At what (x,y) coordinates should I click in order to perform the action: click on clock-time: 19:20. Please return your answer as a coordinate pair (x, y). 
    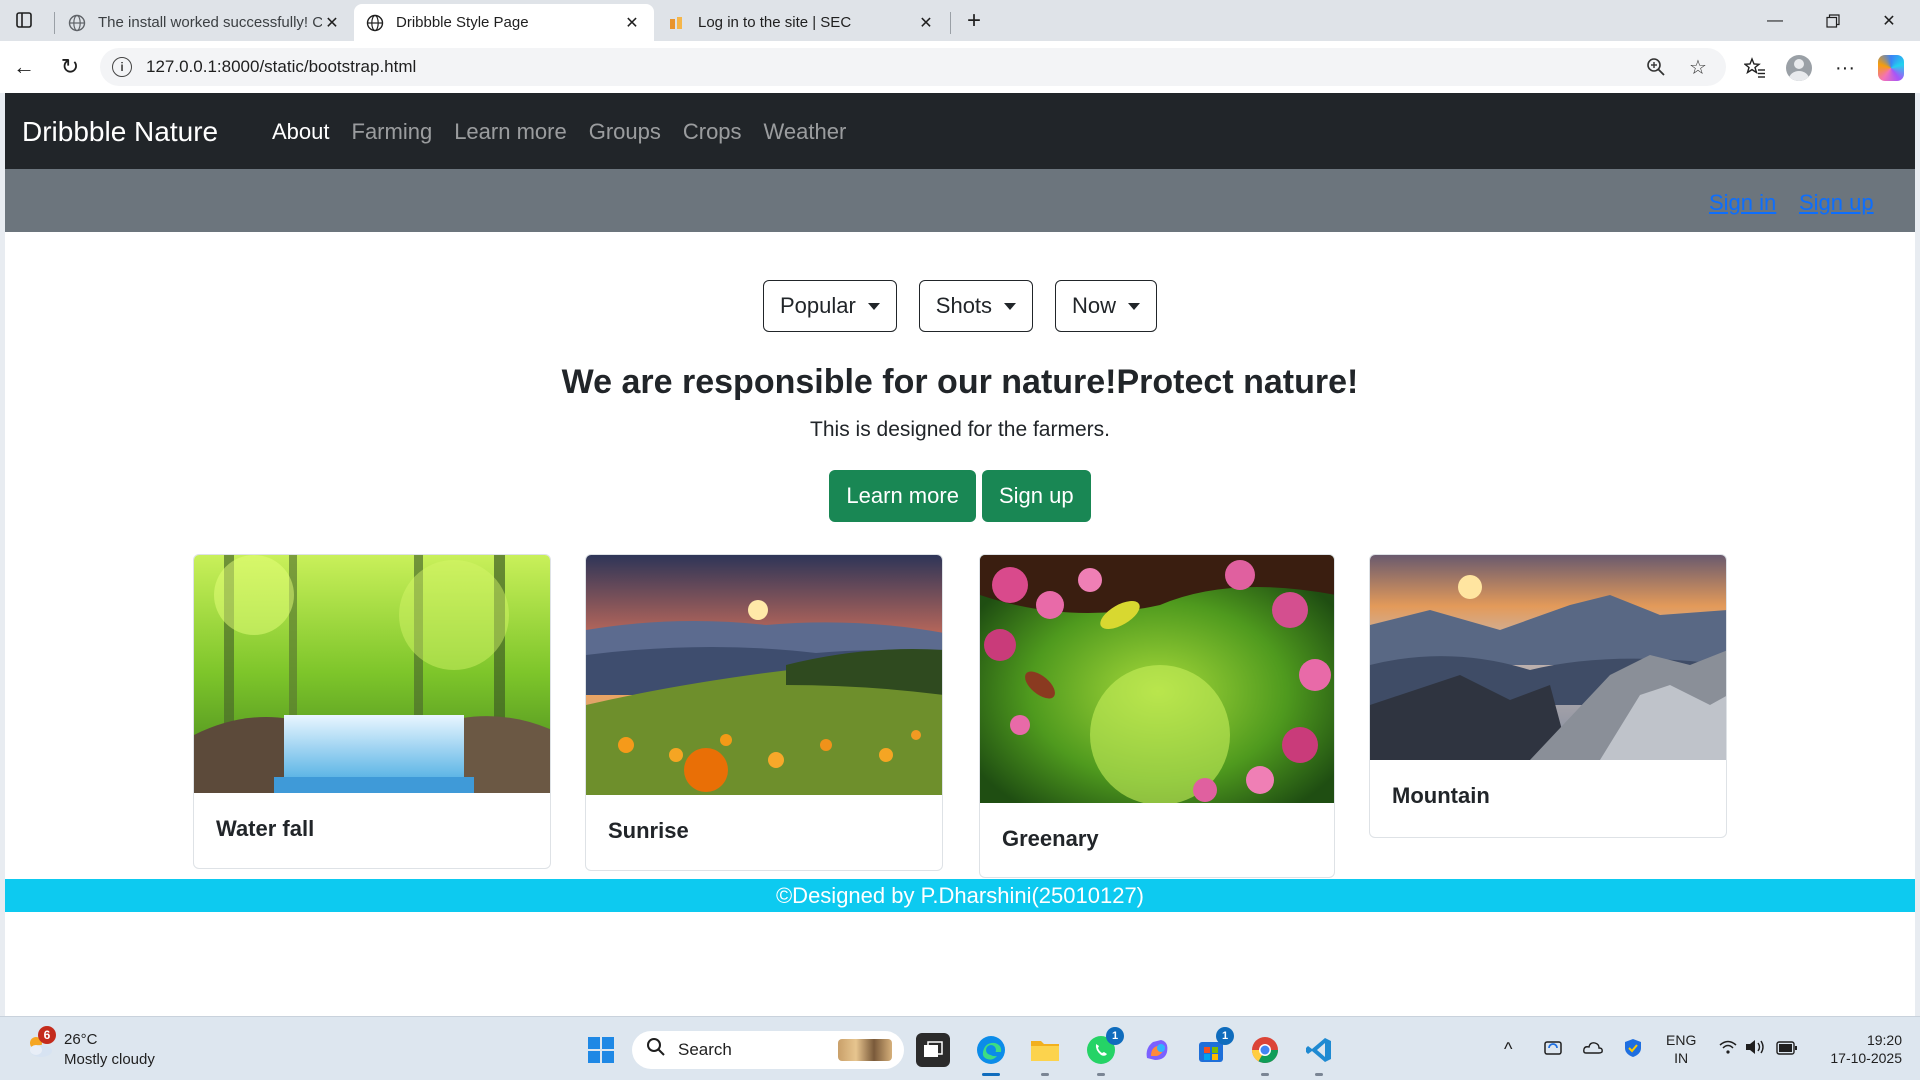
    Looking at the image, I should click on (1884, 1040).